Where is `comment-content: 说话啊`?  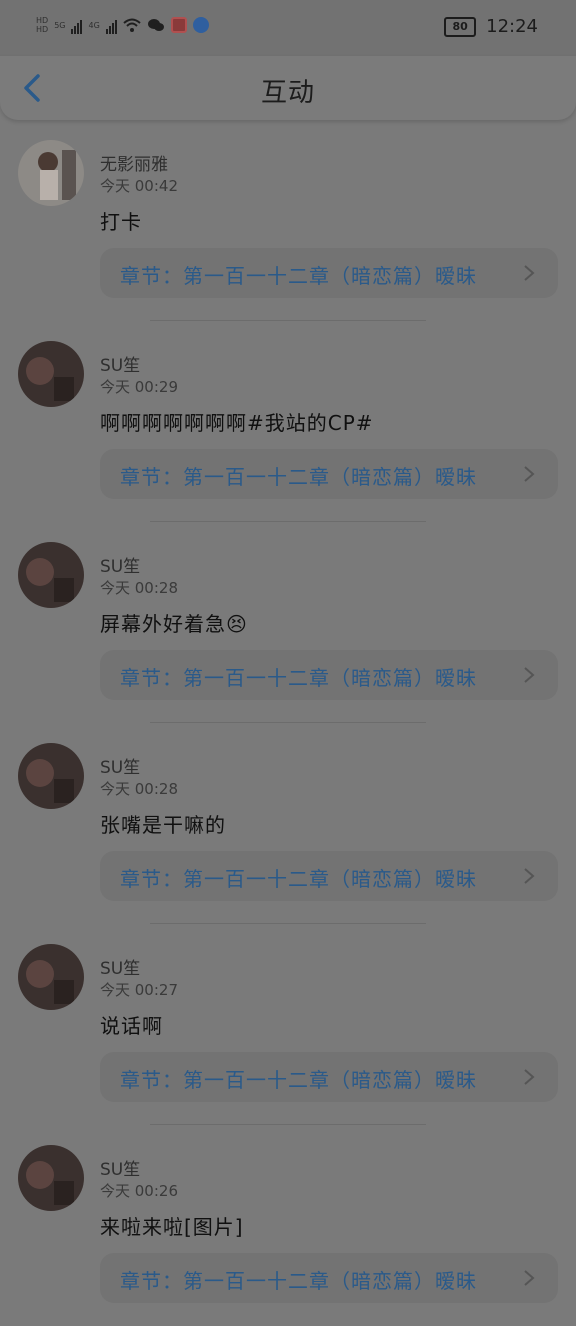
comment-content: 说话啊 is located at coordinates (131, 1026).